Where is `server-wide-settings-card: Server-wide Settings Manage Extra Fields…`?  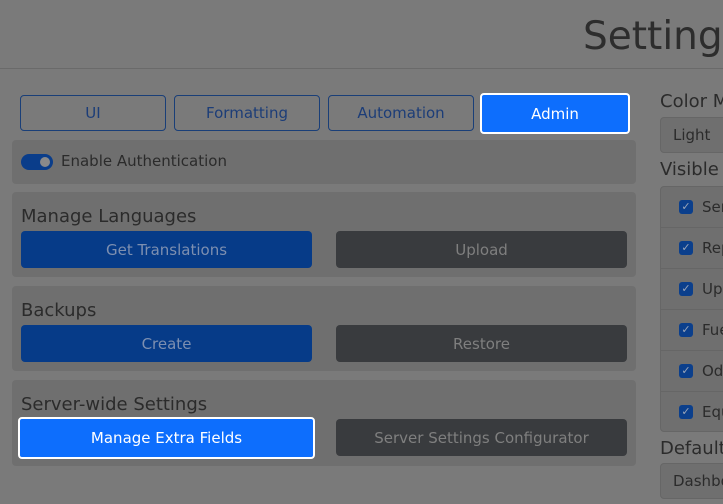 server-wide-settings-card: Server-wide Settings Manage Extra Fields… is located at coordinates (324, 423).